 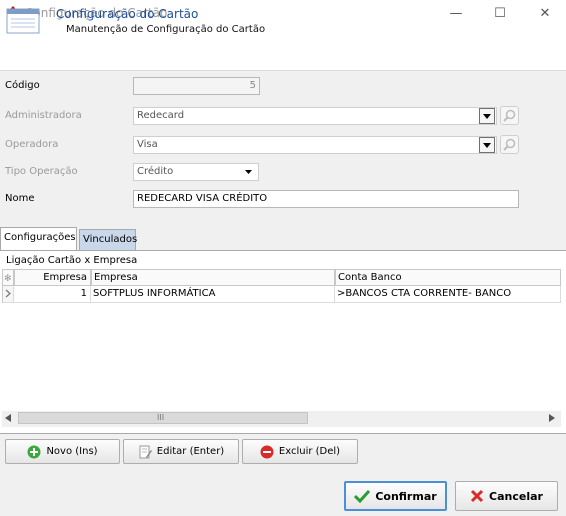 What do you see at coordinates (477, 496) in the screenshot?
I see `cancel-x-icon` at bounding box center [477, 496].